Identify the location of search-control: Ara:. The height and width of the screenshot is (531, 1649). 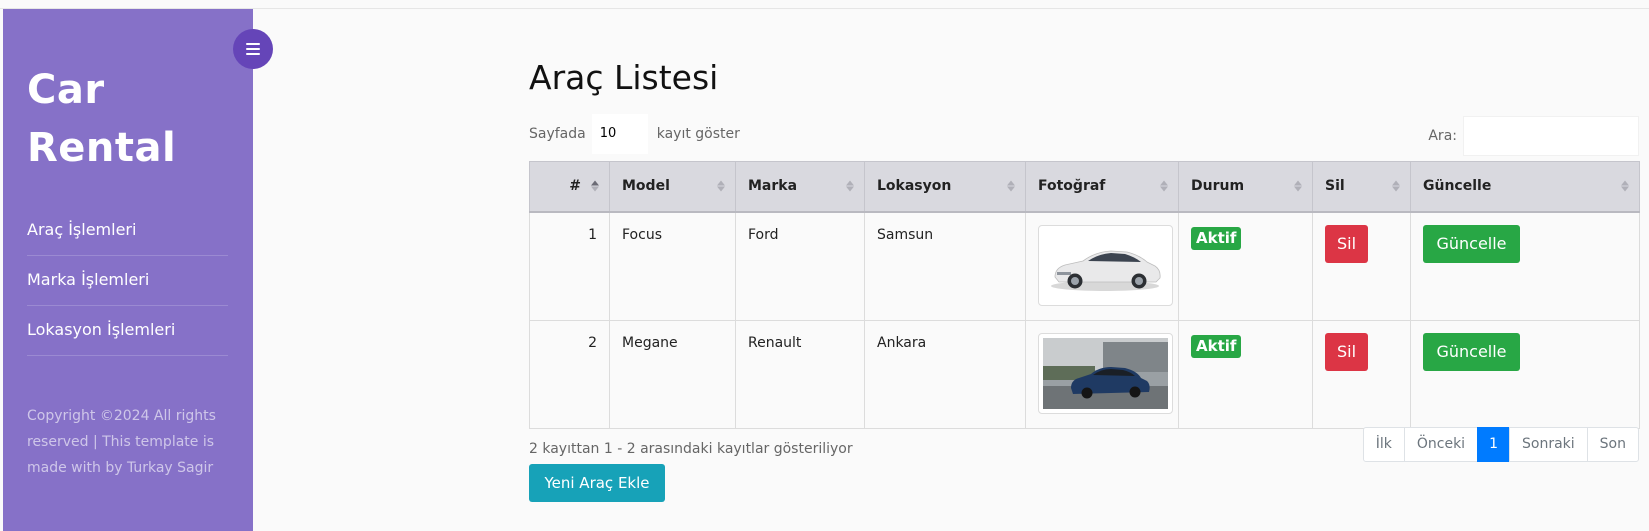
(1533, 136).